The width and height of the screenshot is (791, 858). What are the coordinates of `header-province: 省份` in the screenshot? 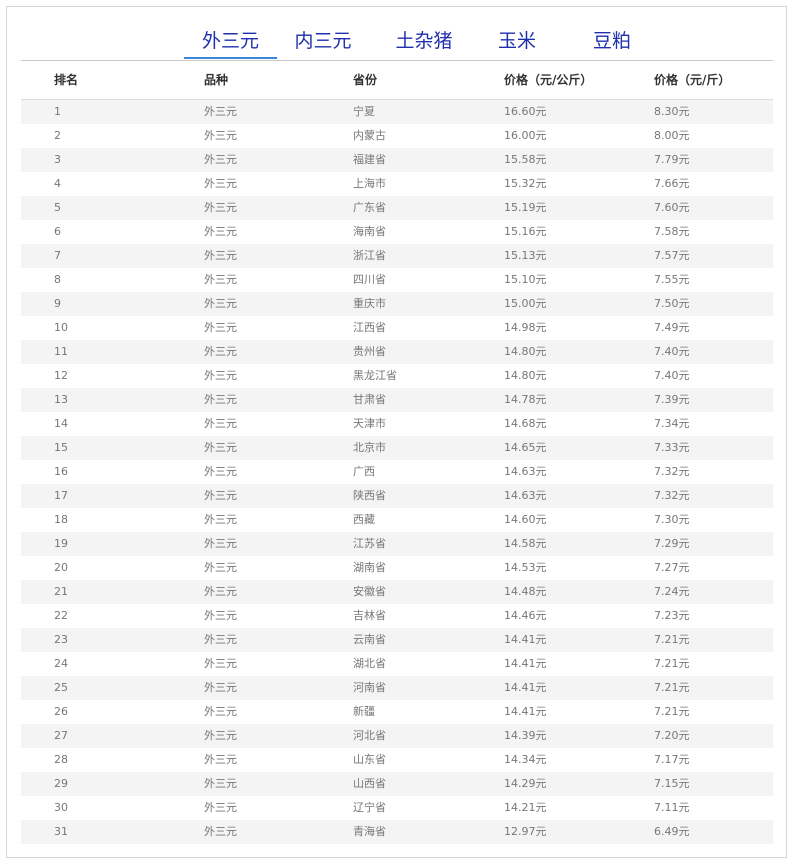 It's located at (365, 80).